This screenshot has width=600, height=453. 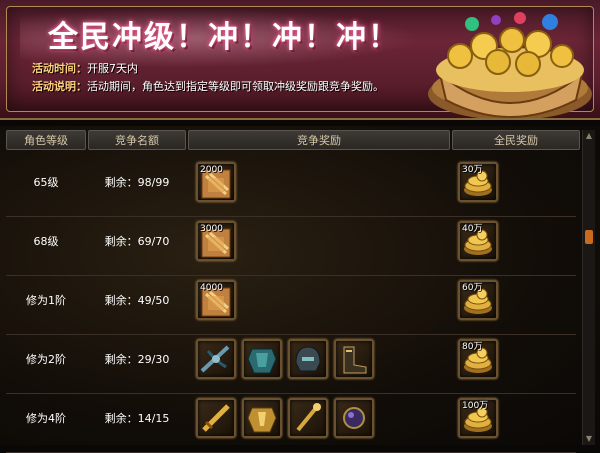 What do you see at coordinates (478, 359) in the screenshot?
I see `all-reward-item: 80万` at bounding box center [478, 359].